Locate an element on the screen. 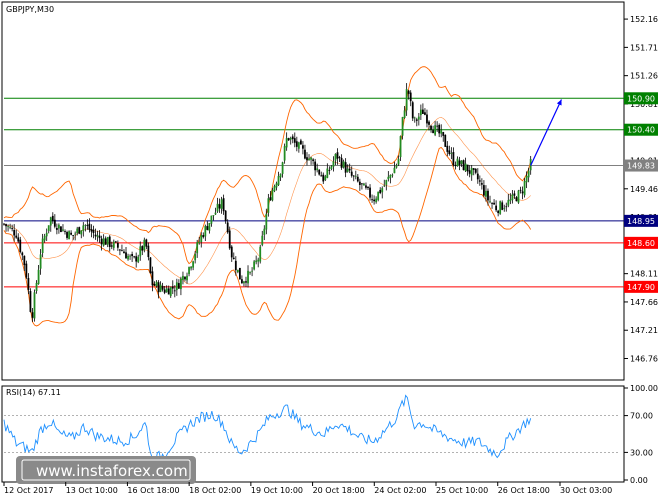  level-badge-label: 150.90 is located at coordinates (641, 98).